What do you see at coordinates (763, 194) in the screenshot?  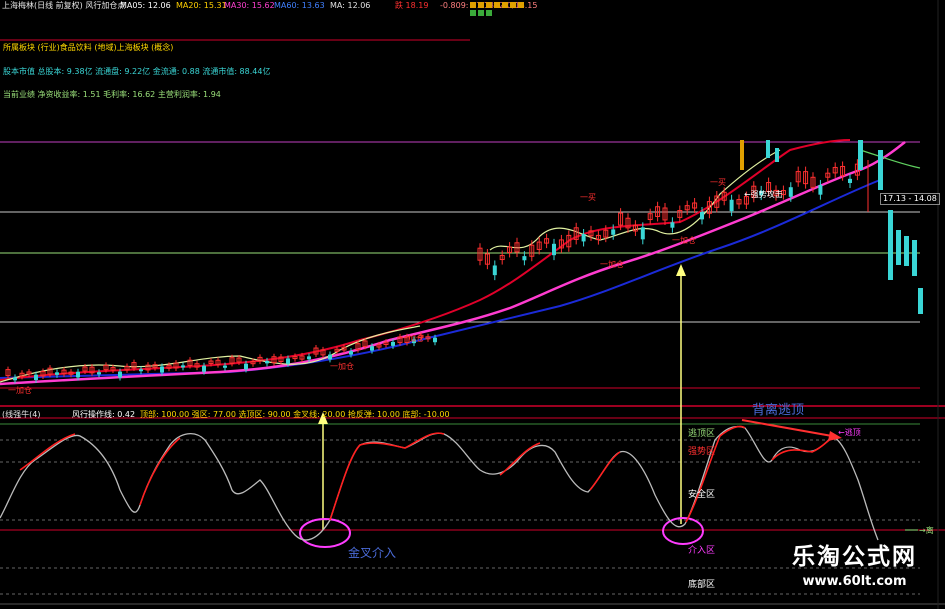 I see `trend-attack-label: ←强势攻击` at bounding box center [763, 194].